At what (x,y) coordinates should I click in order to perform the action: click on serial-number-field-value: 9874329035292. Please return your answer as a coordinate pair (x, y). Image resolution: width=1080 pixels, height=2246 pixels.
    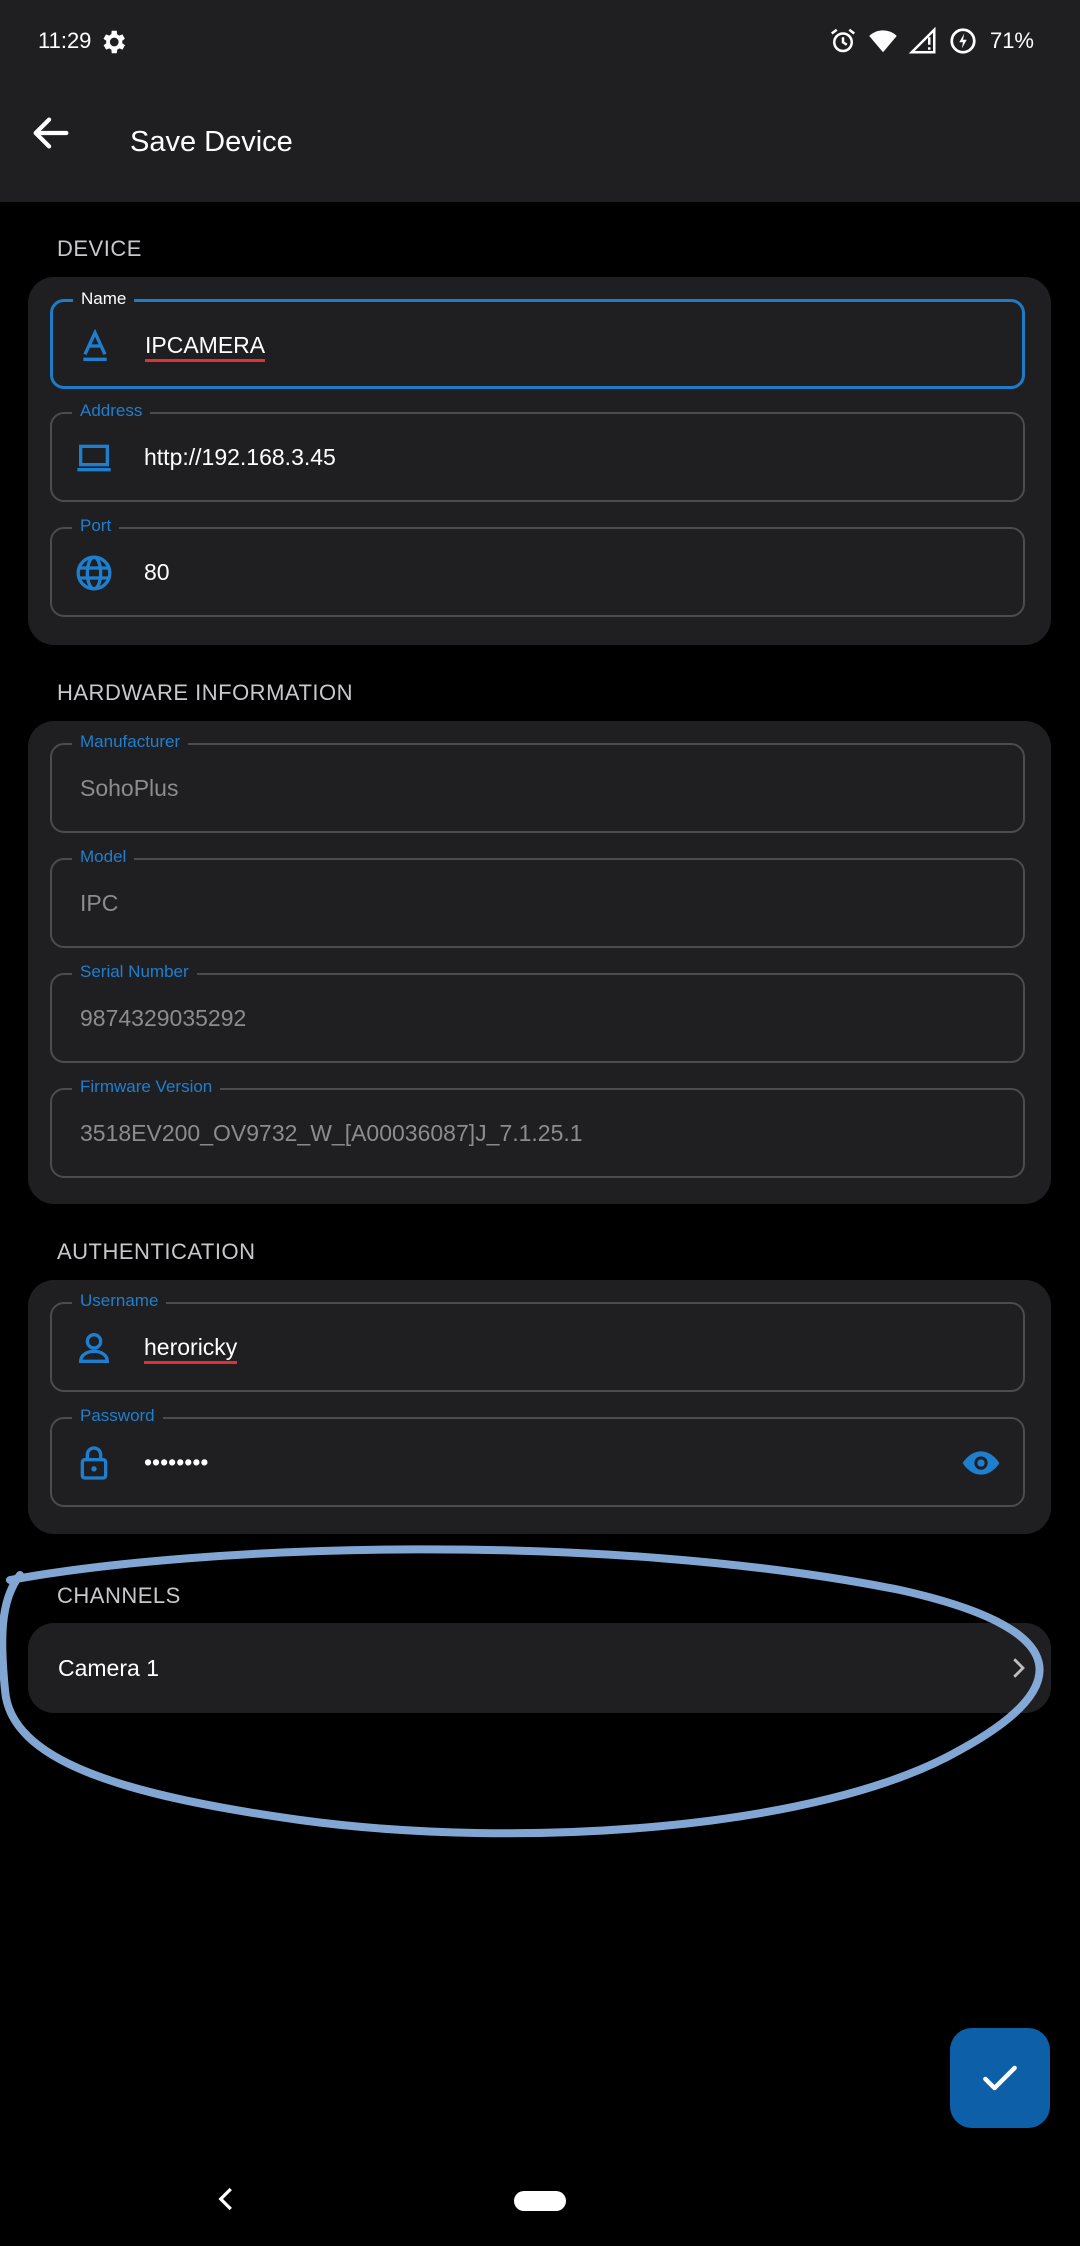
    Looking at the image, I should click on (163, 1018).